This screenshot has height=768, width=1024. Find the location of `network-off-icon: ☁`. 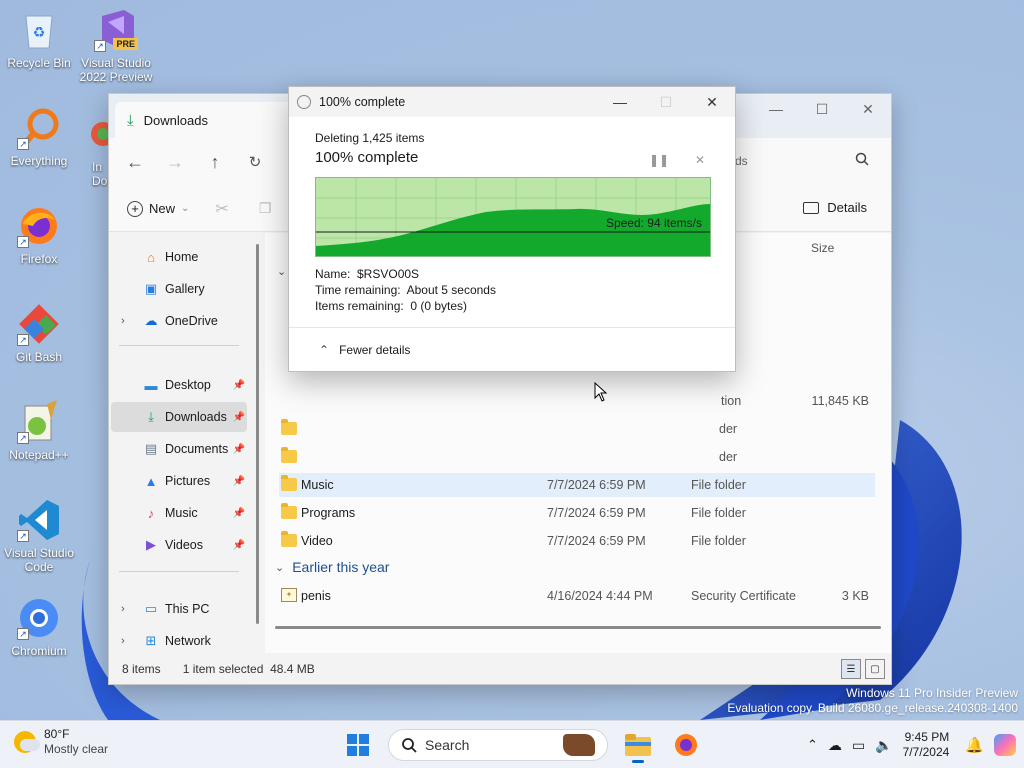

network-off-icon: ☁ is located at coordinates (835, 745).